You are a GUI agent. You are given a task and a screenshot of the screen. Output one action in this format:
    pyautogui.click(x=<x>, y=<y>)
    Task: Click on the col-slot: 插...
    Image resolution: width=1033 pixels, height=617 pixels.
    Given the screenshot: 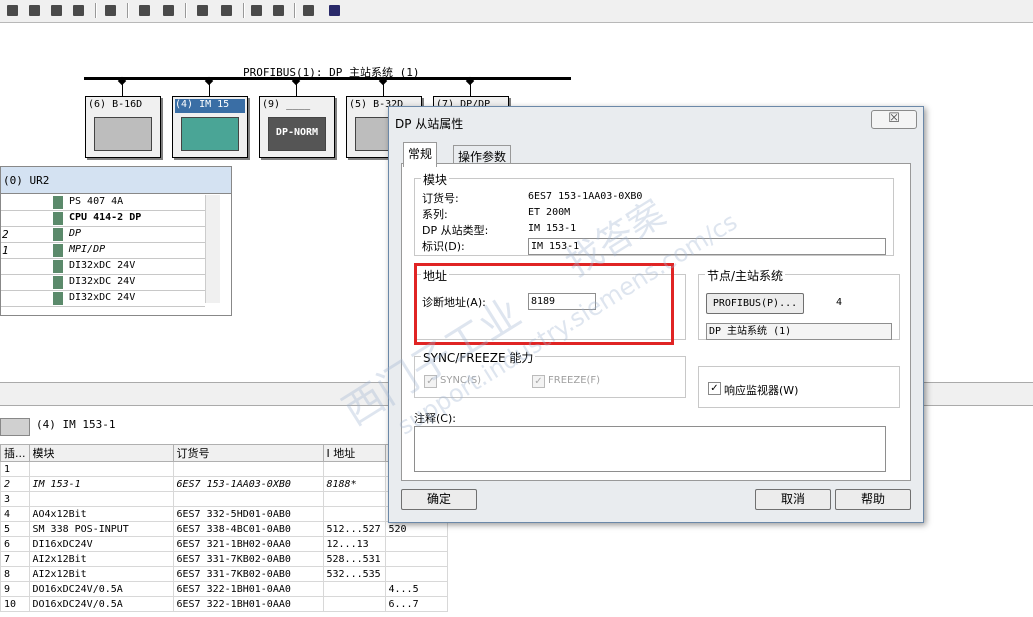 What is the action you would take?
    pyautogui.click(x=15, y=453)
    